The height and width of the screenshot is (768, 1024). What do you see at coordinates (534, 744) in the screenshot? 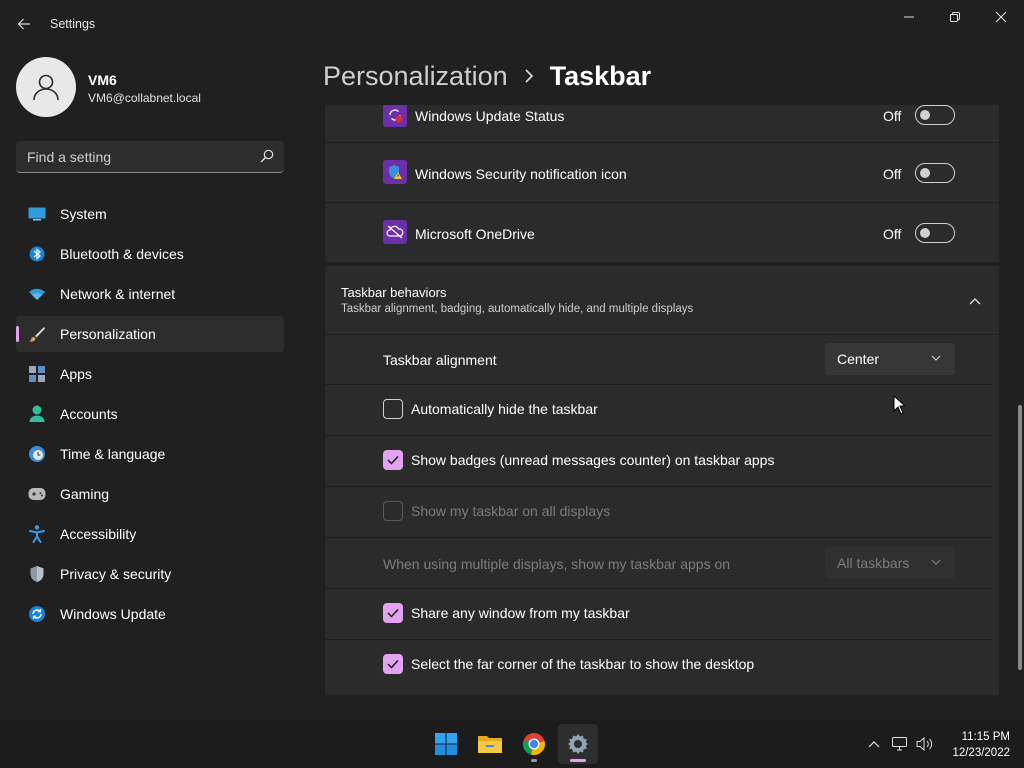
I see `chrome-button` at bounding box center [534, 744].